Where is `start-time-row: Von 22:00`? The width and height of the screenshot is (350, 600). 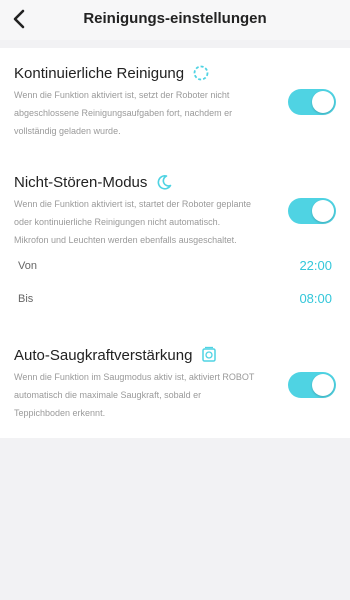
start-time-row: Von 22:00 is located at coordinates (175, 269).